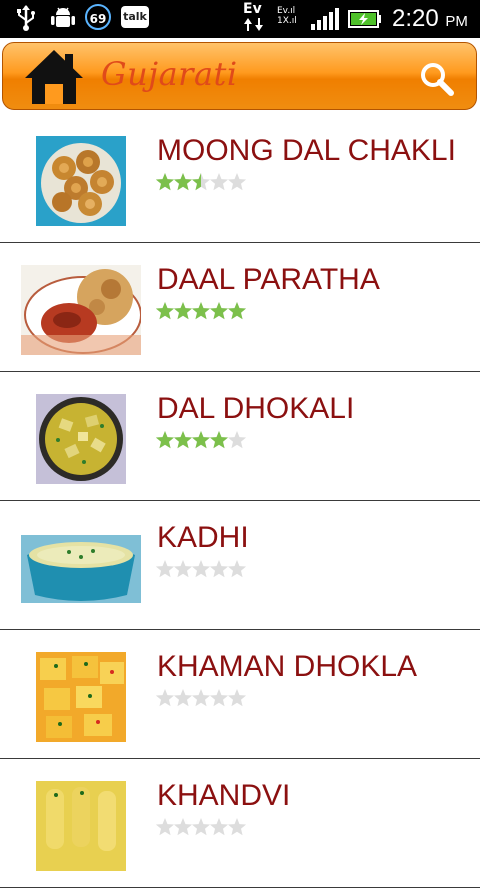 The height and width of the screenshot is (888, 480). I want to click on recipe-name: KHAMAN DHOKLA, so click(287, 666).